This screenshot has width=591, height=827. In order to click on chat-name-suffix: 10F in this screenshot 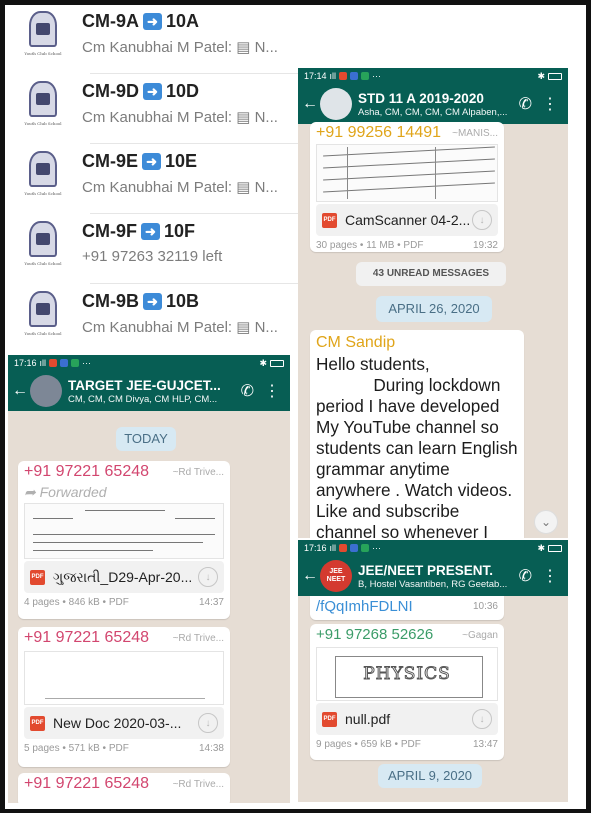, I will do `click(180, 231)`.